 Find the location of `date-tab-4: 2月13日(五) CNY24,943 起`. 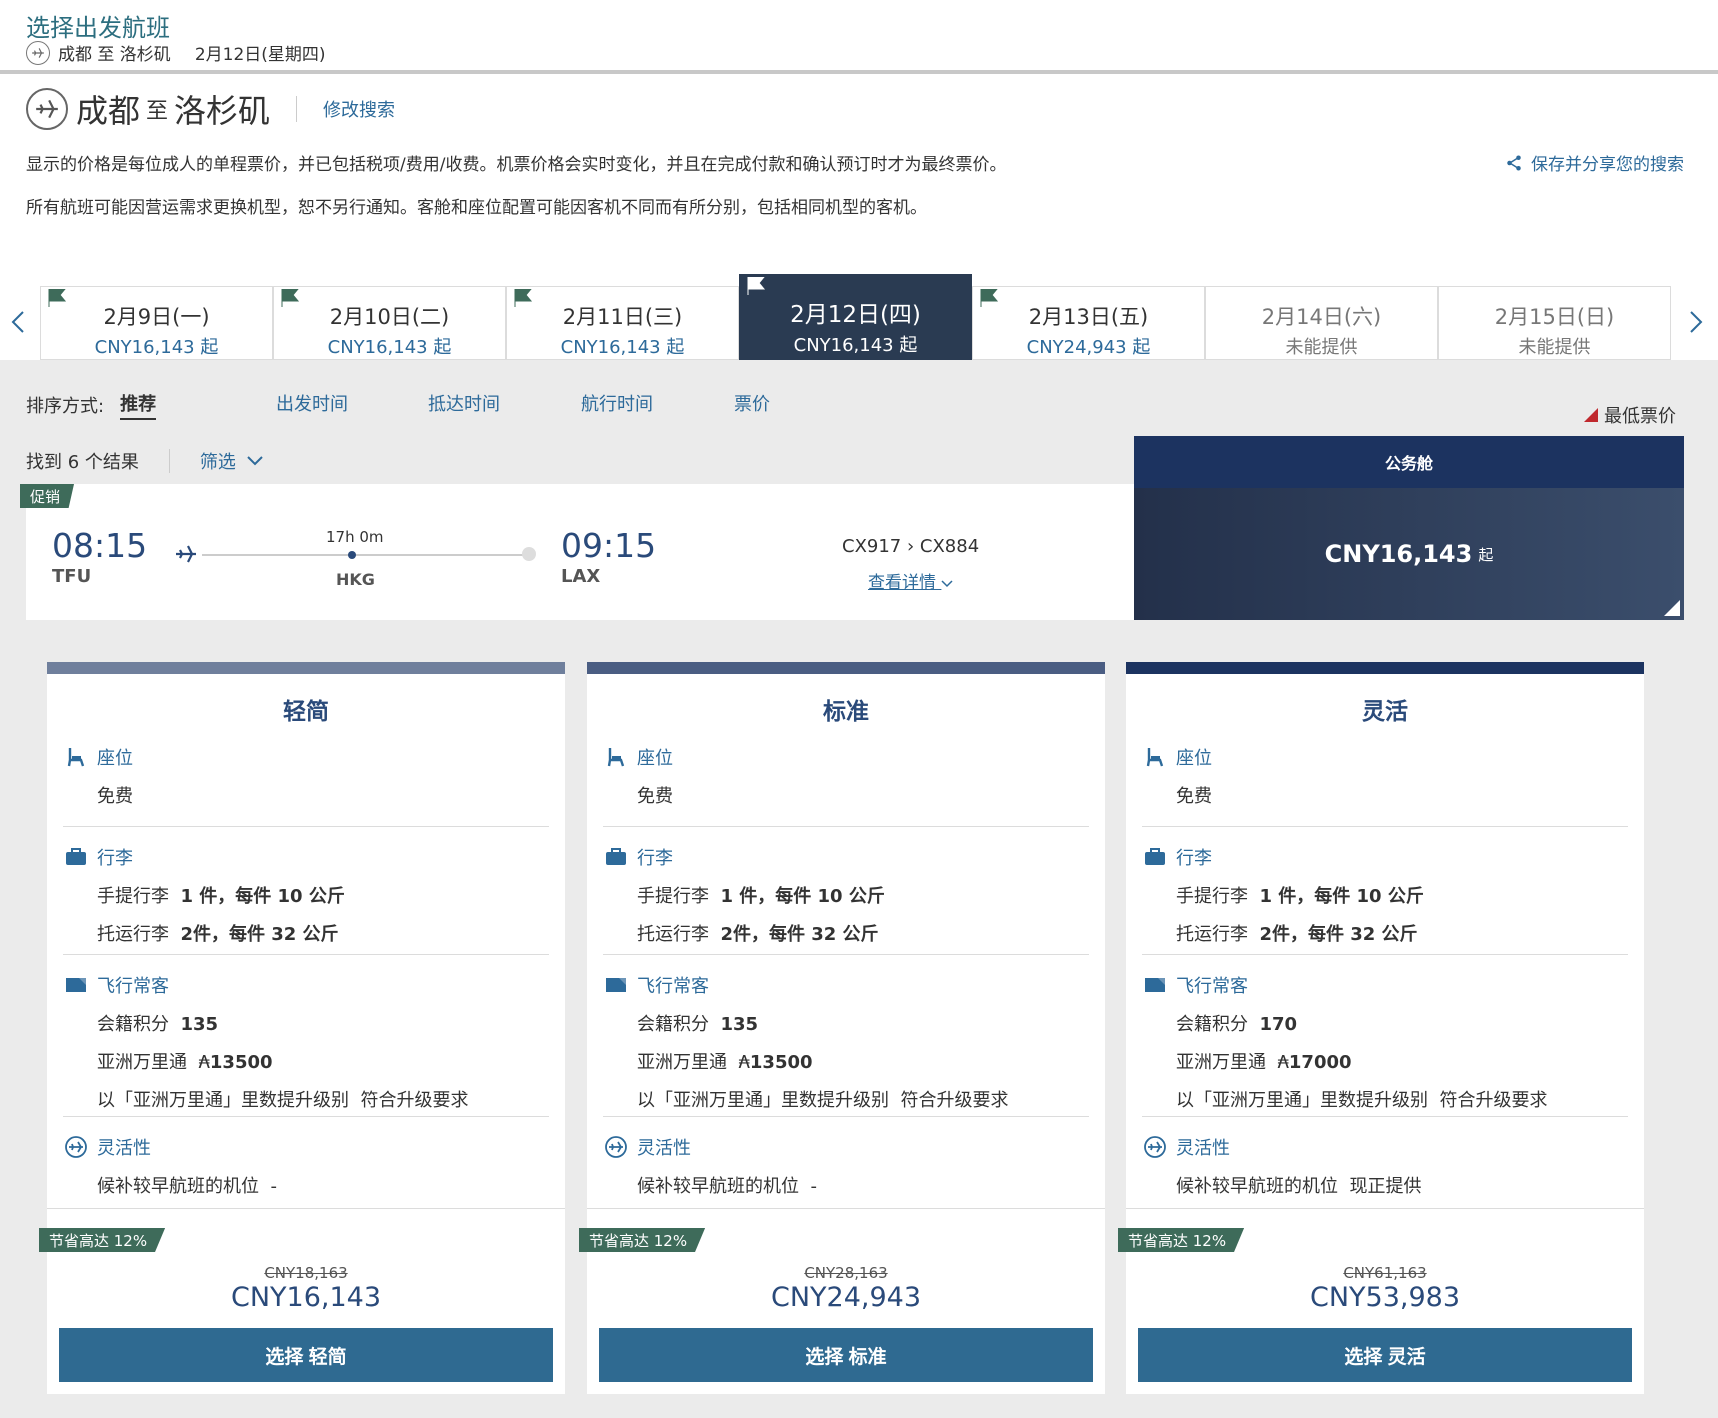

date-tab-4: 2月13日(五) CNY24,943 起 is located at coordinates (1088, 323).